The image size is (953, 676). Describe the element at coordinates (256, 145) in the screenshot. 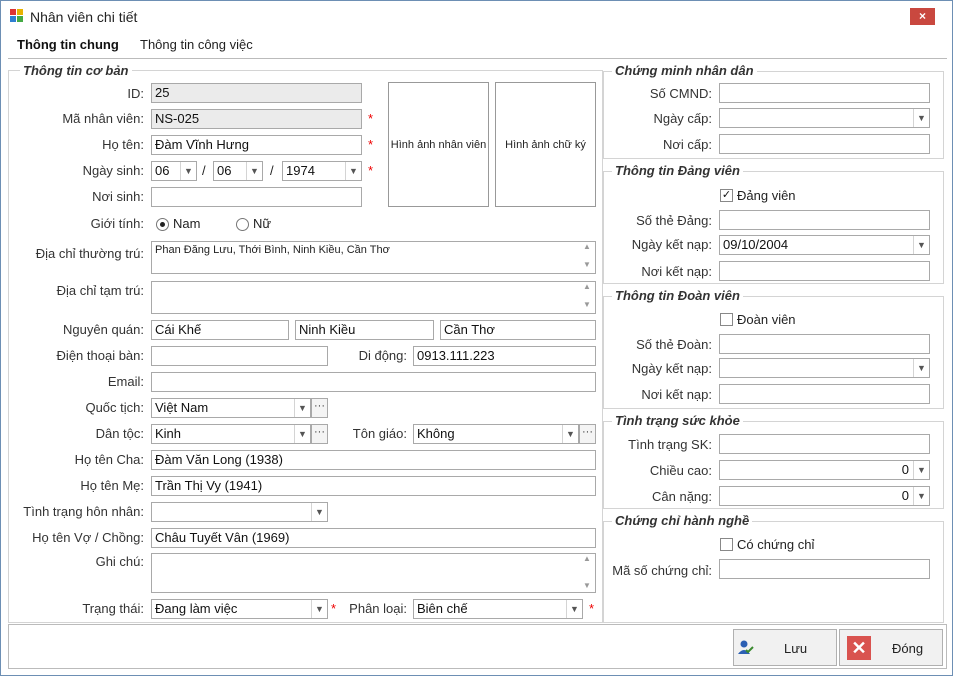

I see `name-field: Đàm Vĩnh Hưng` at that location.